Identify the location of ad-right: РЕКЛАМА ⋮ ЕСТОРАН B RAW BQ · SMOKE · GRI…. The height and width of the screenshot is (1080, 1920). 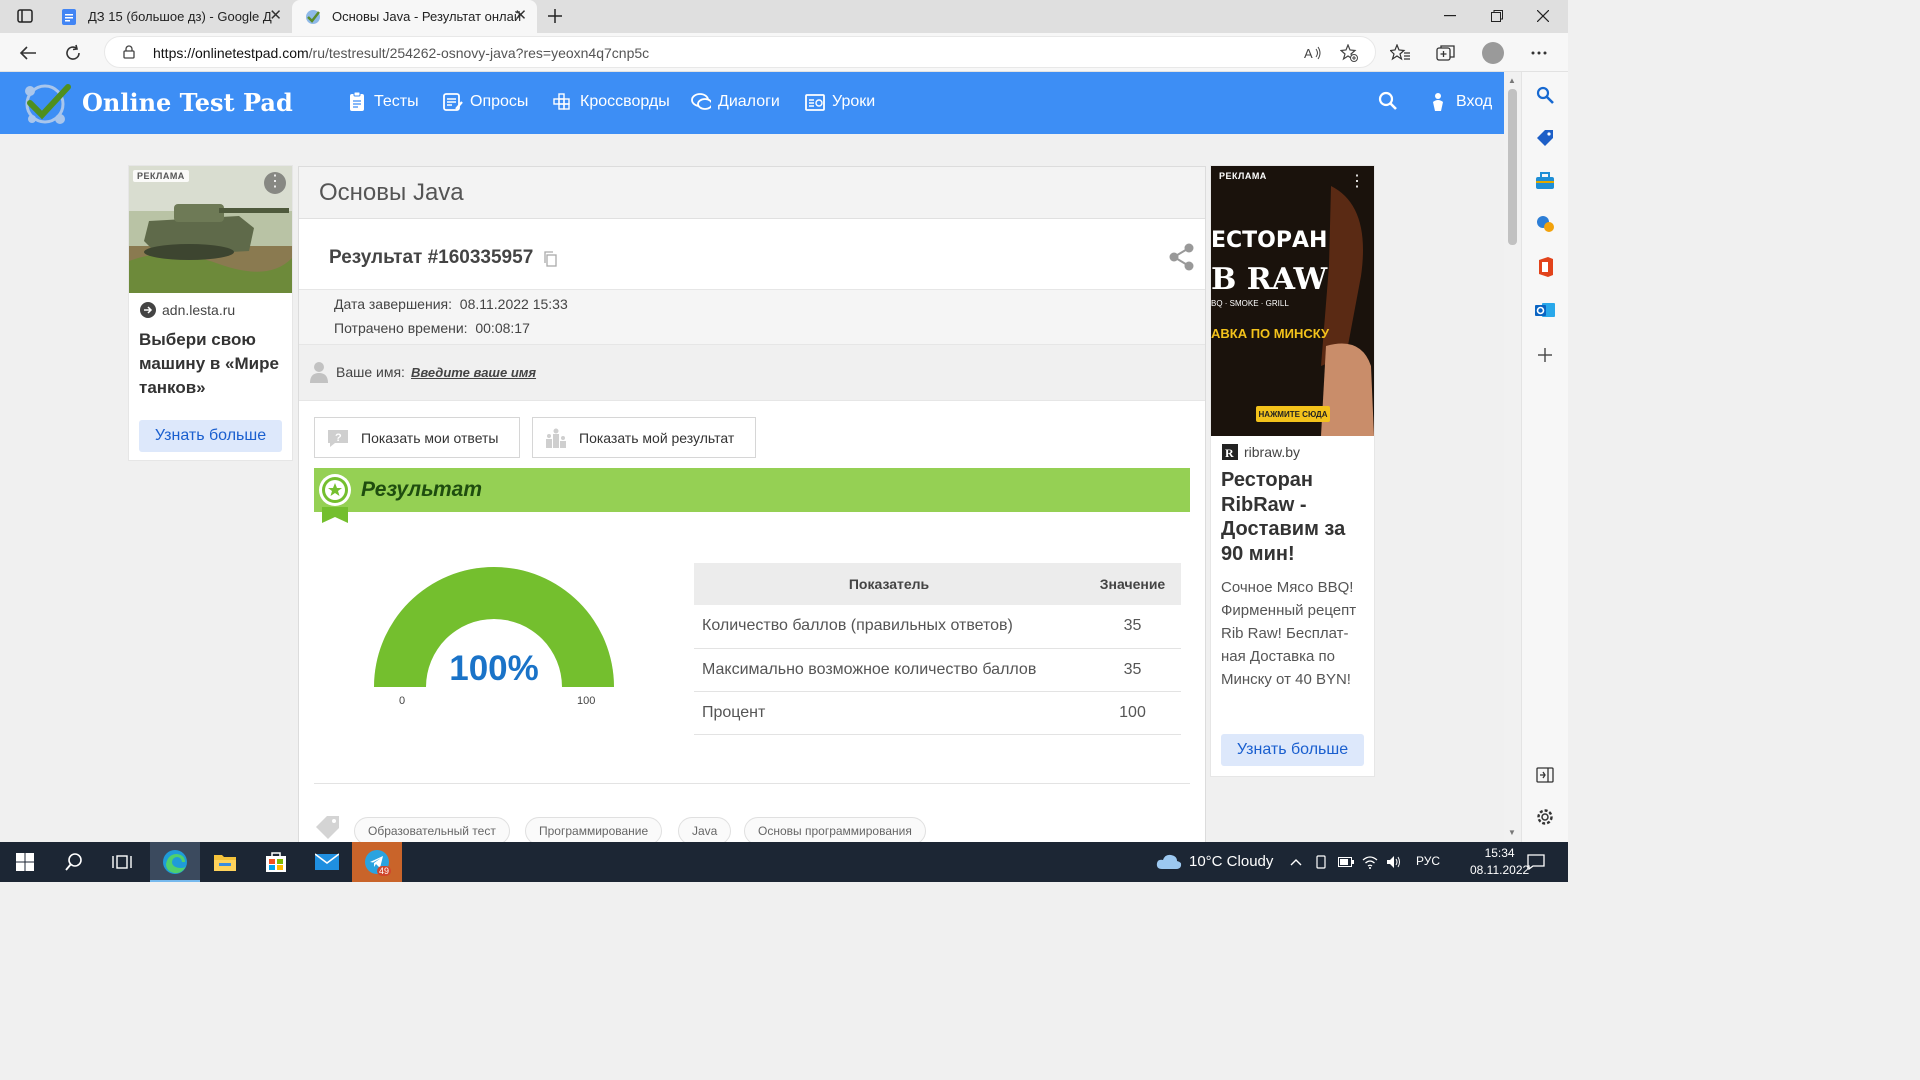
(1292, 471).